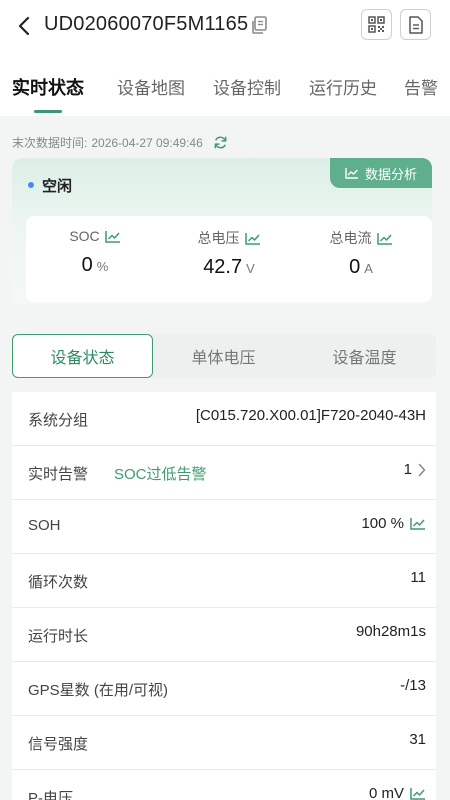 This screenshot has height=800, width=450. Describe the element at coordinates (102, 266) in the screenshot. I see `metric-soc-unit: %` at that location.